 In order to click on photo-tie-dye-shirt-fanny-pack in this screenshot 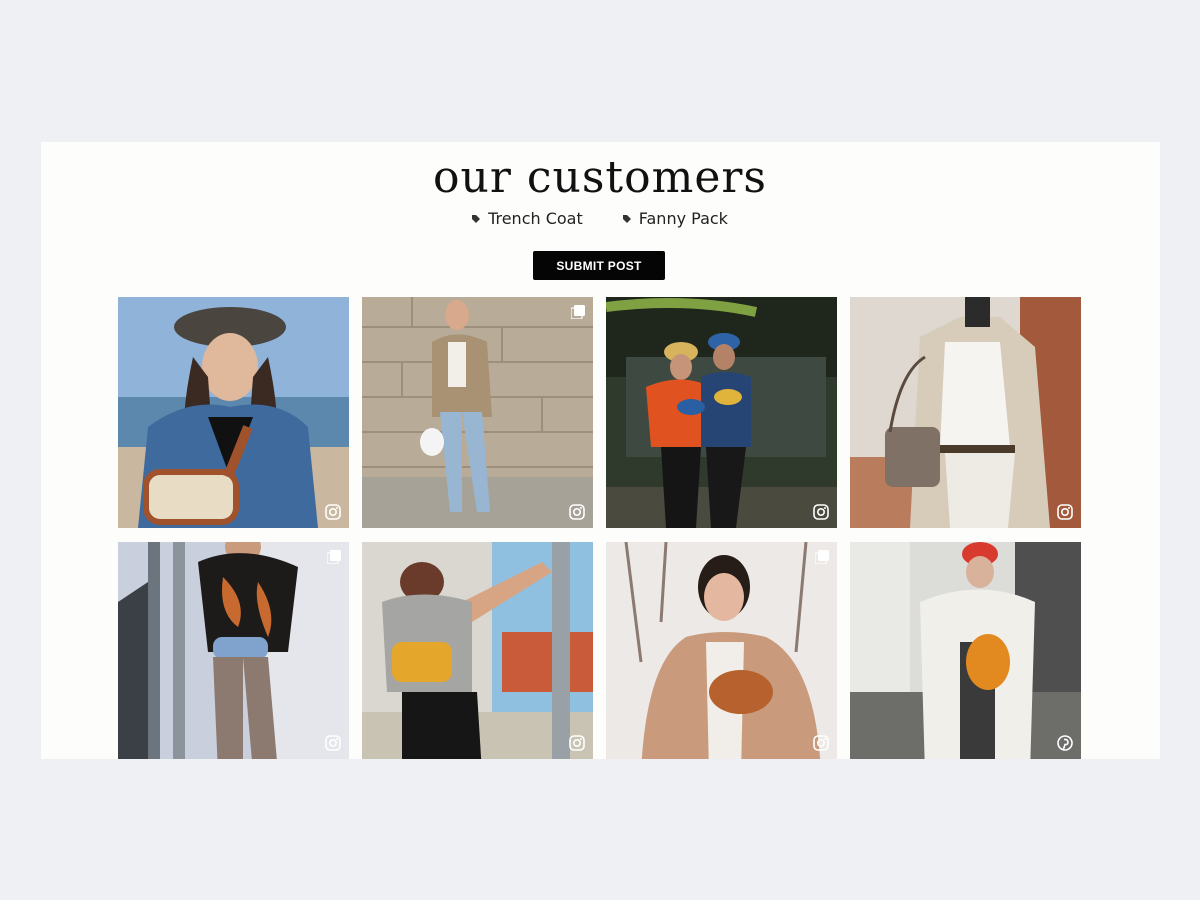, I will do `click(233, 650)`.